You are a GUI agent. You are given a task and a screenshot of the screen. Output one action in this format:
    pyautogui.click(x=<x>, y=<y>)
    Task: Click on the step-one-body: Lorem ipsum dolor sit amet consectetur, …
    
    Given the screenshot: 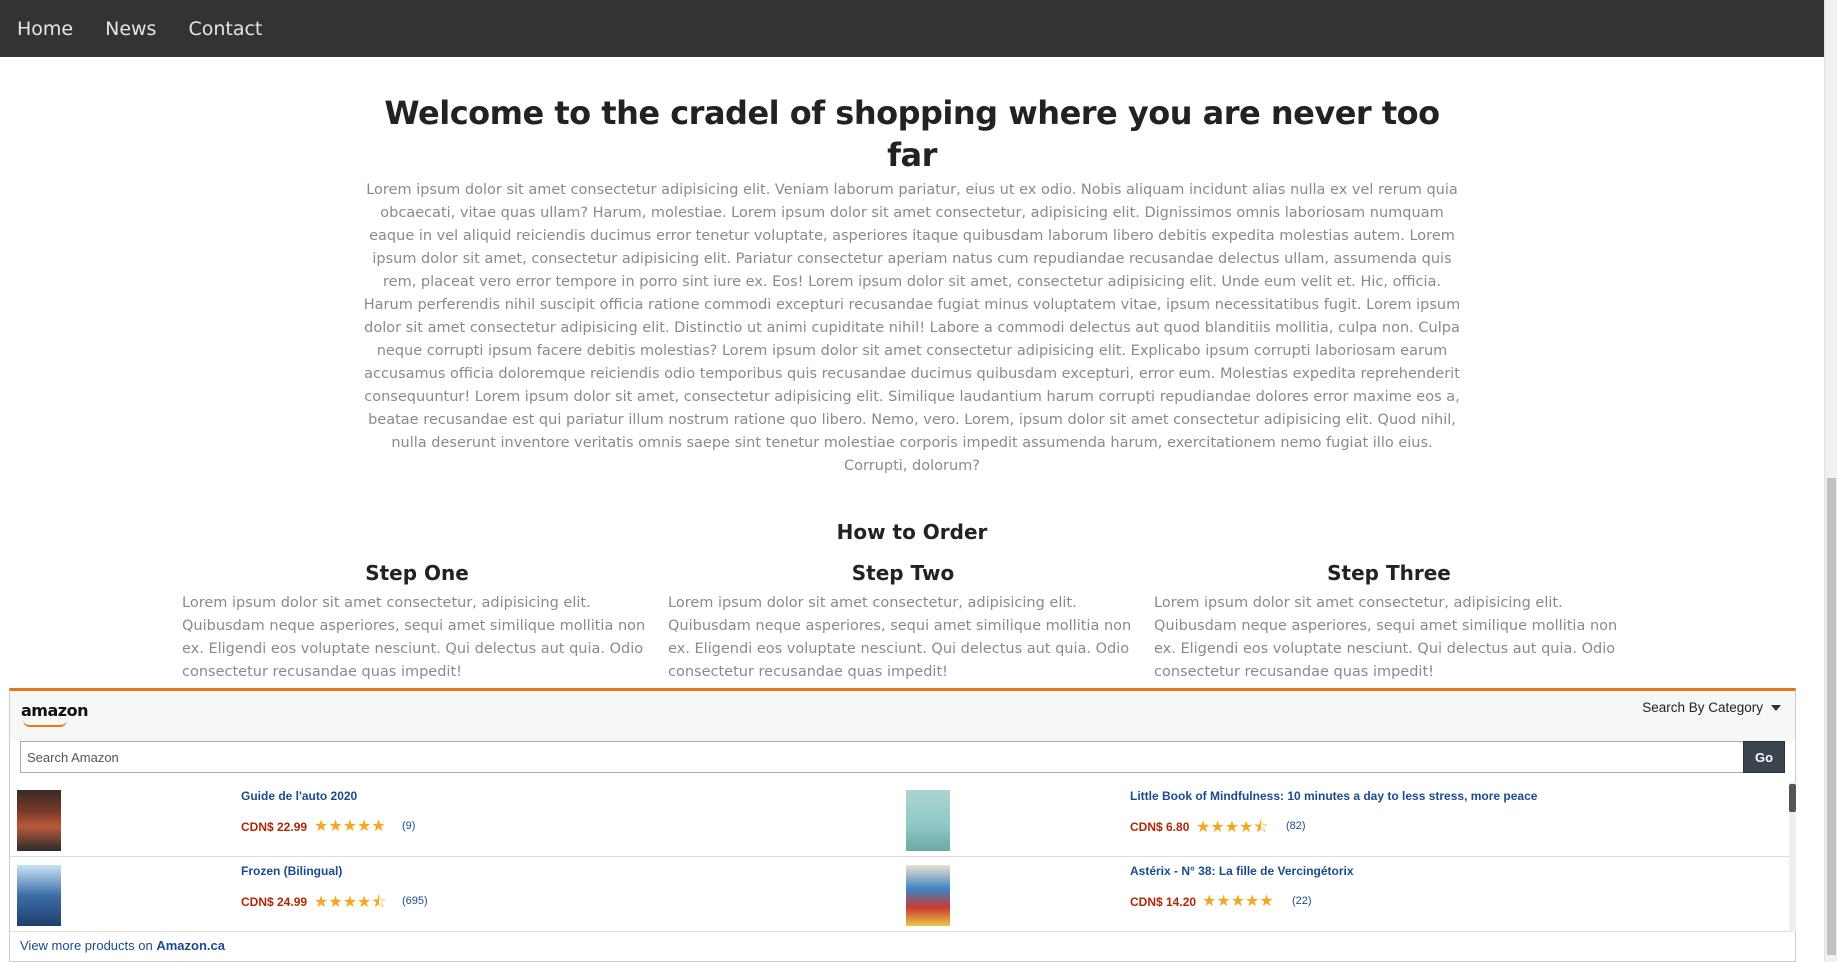 What is the action you would take?
    pyautogui.click(x=414, y=637)
    